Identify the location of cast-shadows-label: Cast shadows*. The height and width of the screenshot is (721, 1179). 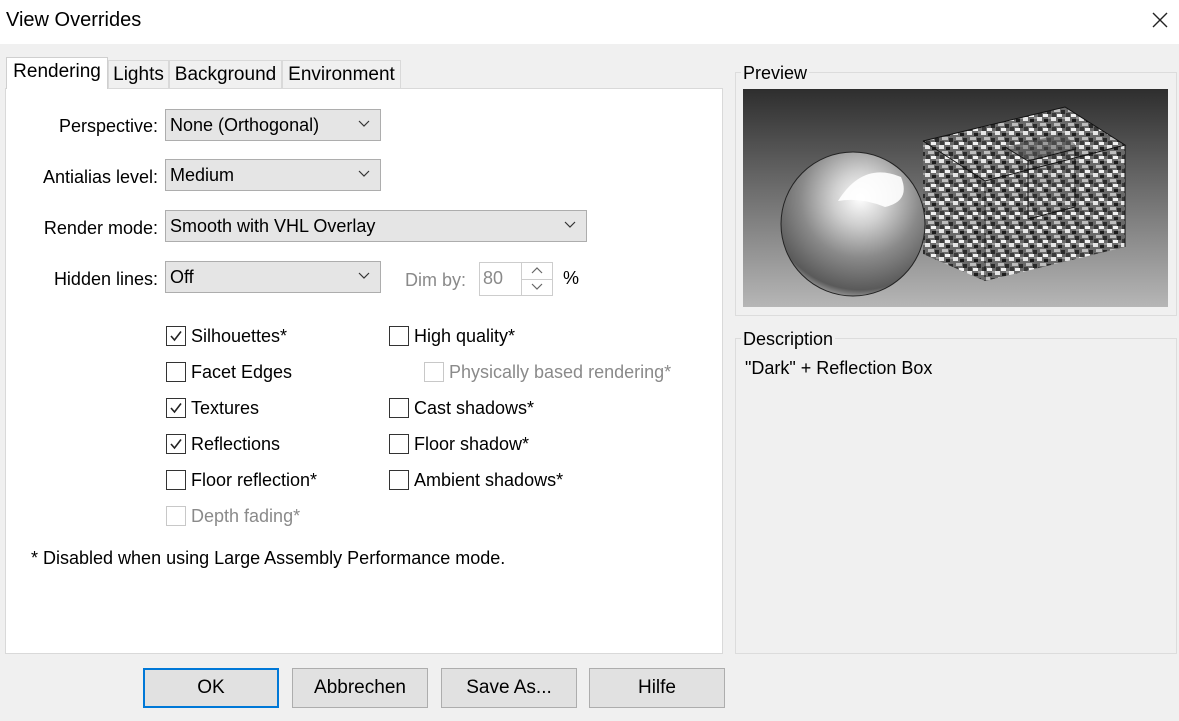
(474, 408).